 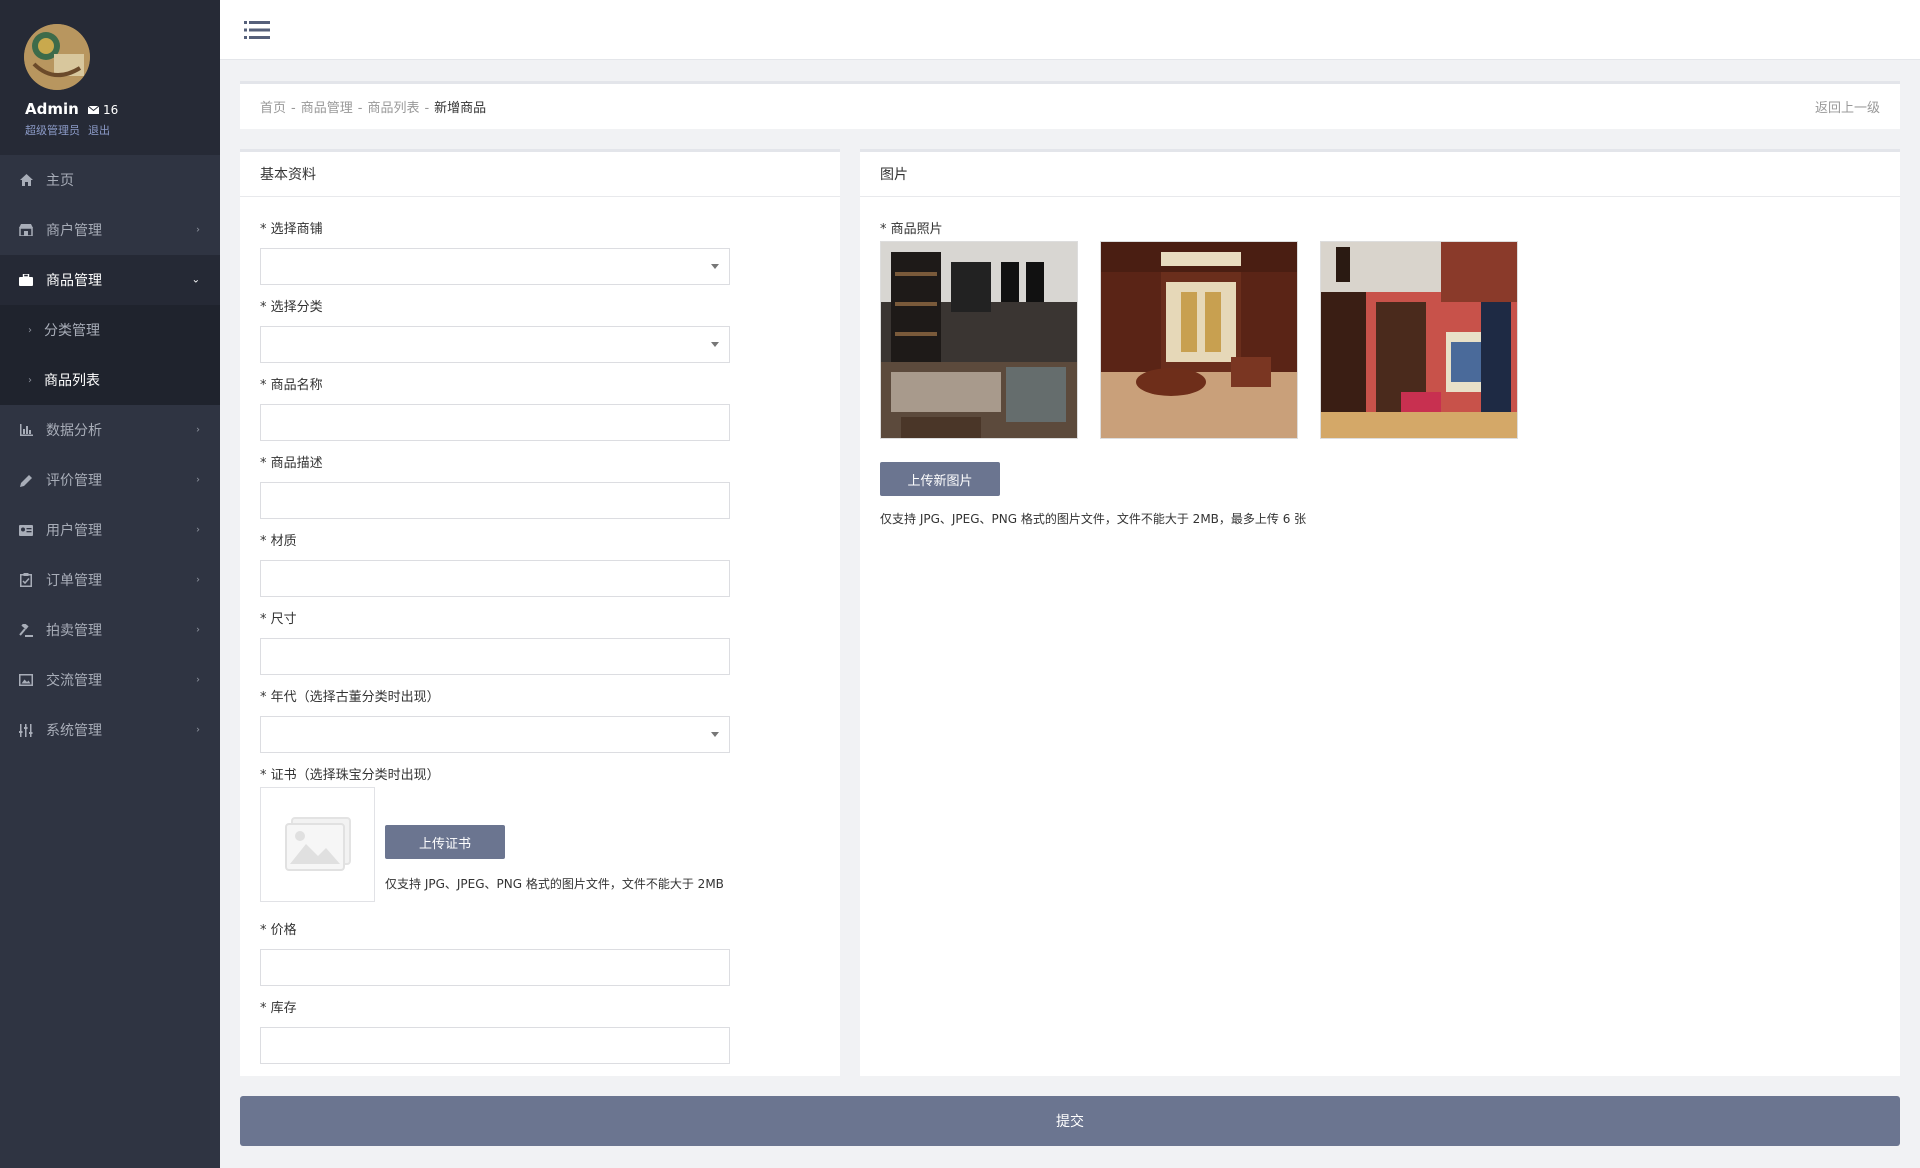 I want to click on message-count: 16, so click(x=103, y=110).